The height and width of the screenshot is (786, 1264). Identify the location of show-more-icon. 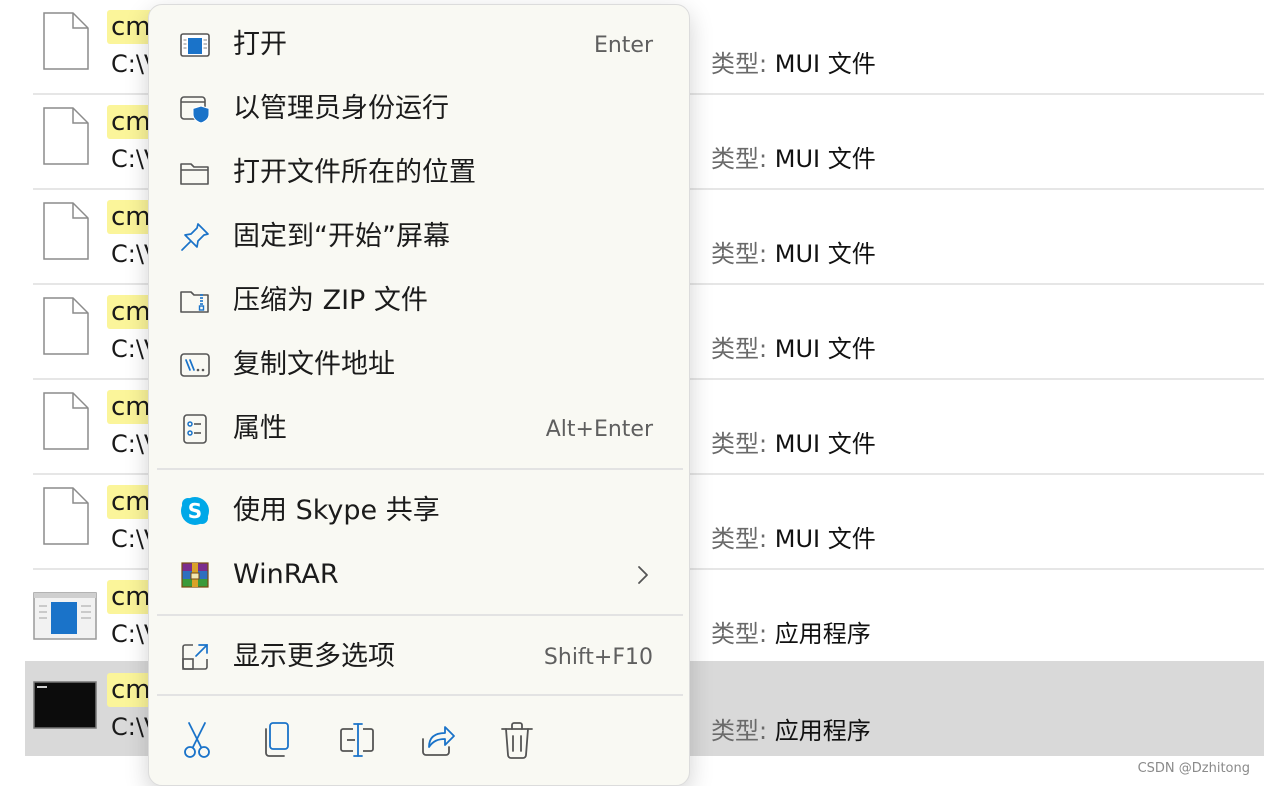
(195, 657).